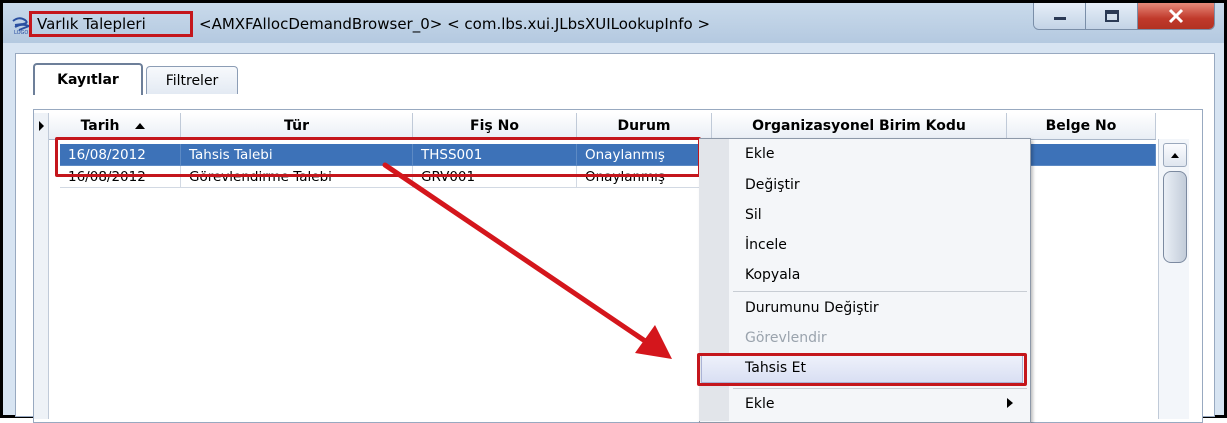  Describe the element at coordinates (1175, 217) in the screenshot. I see `scrollbar-thumb` at that location.